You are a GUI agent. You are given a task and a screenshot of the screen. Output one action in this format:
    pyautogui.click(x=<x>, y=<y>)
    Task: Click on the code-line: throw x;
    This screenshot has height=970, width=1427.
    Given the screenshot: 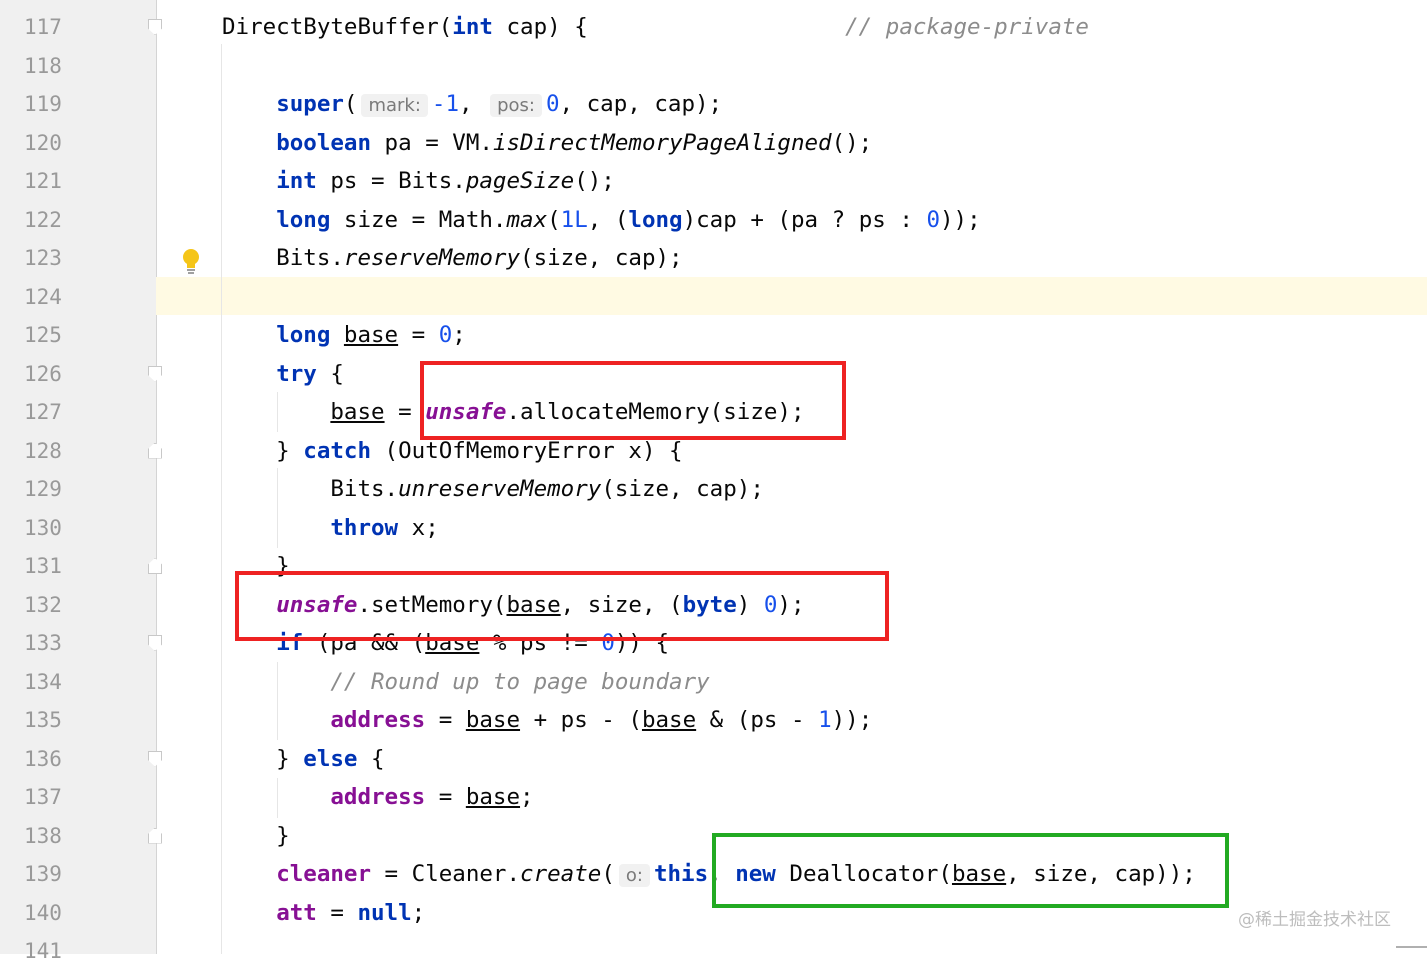 What is the action you would take?
    pyautogui.click(x=330, y=528)
    